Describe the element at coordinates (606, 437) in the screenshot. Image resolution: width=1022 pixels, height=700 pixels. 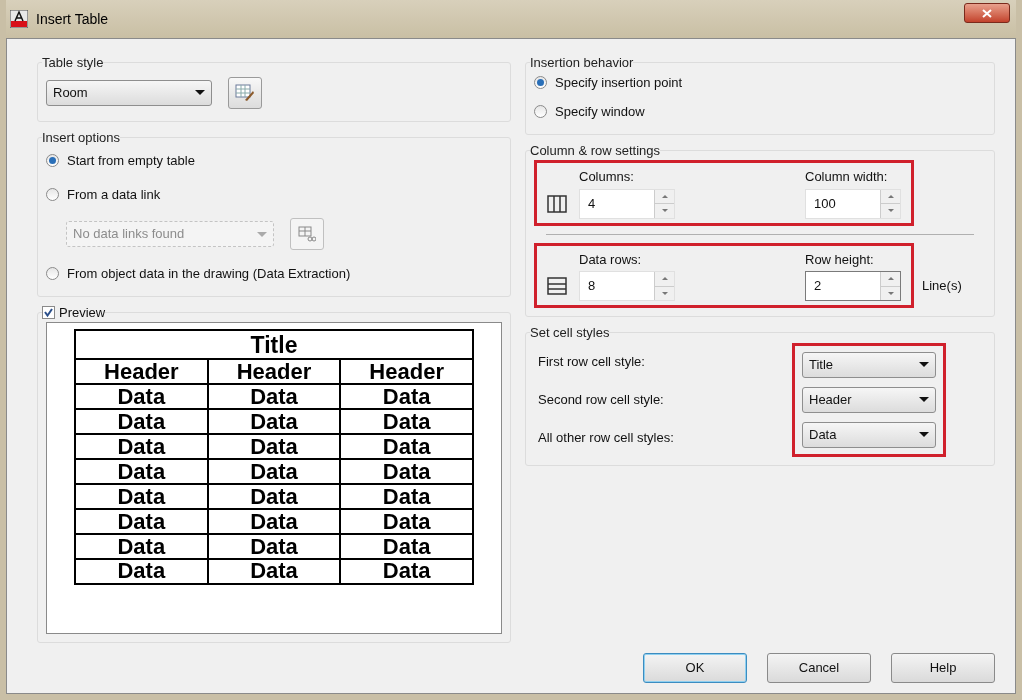
I see `field-label: All other row cell styles:` at that location.